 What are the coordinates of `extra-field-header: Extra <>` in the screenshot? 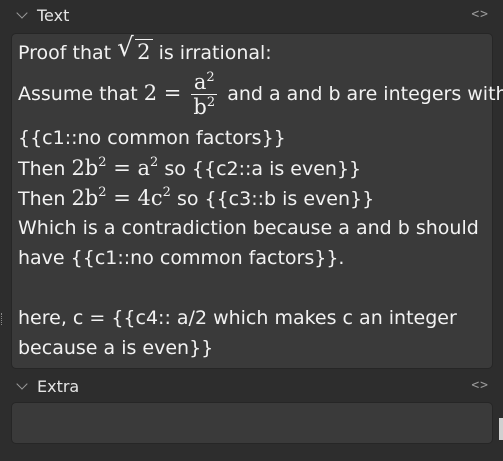 It's located at (251, 387).